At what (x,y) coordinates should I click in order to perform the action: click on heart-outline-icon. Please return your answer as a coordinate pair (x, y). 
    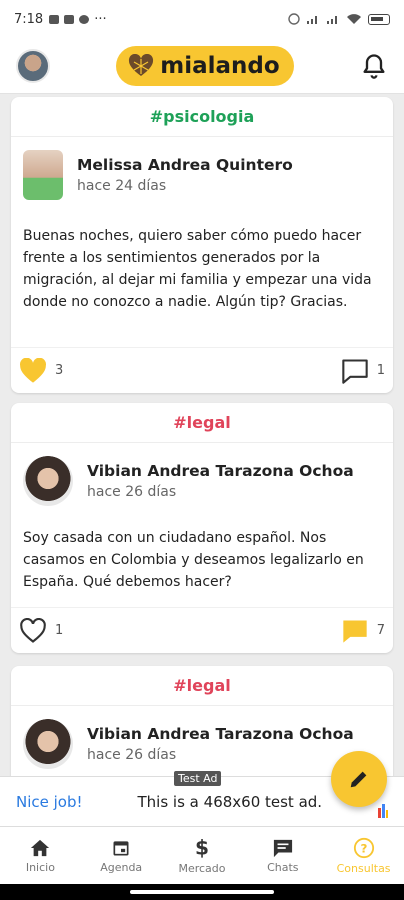
    Looking at the image, I should click on (33, 630).